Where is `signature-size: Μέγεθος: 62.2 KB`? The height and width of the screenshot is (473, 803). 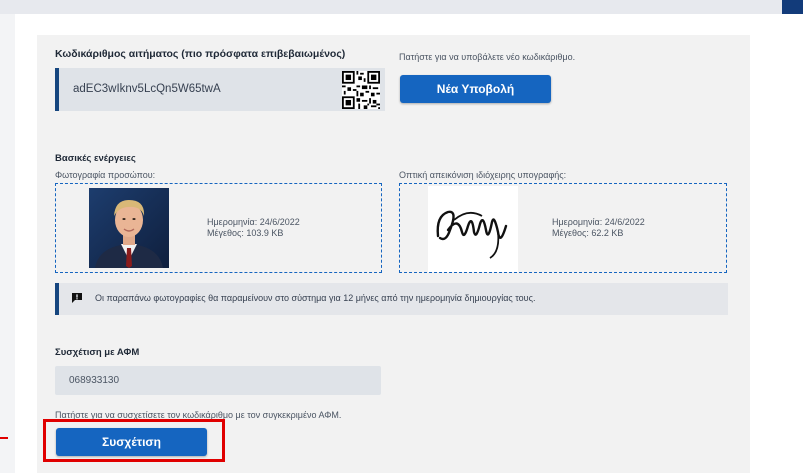 signature-size: Μέγεθος: 62.2 KB is located at coordinates (588, 233).